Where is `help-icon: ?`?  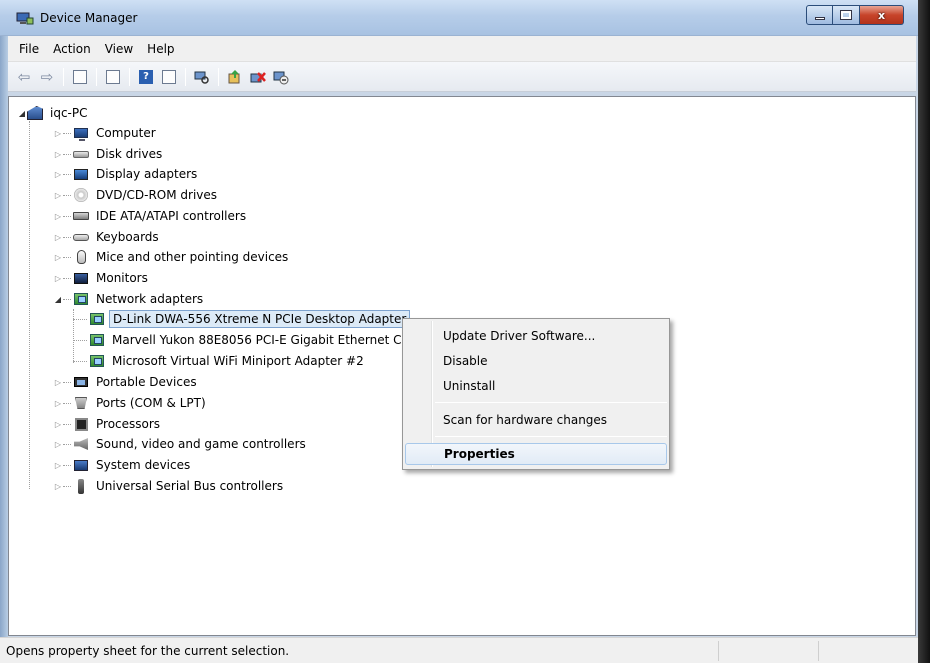 help-icon: ? is located at coordinates (146, 77).